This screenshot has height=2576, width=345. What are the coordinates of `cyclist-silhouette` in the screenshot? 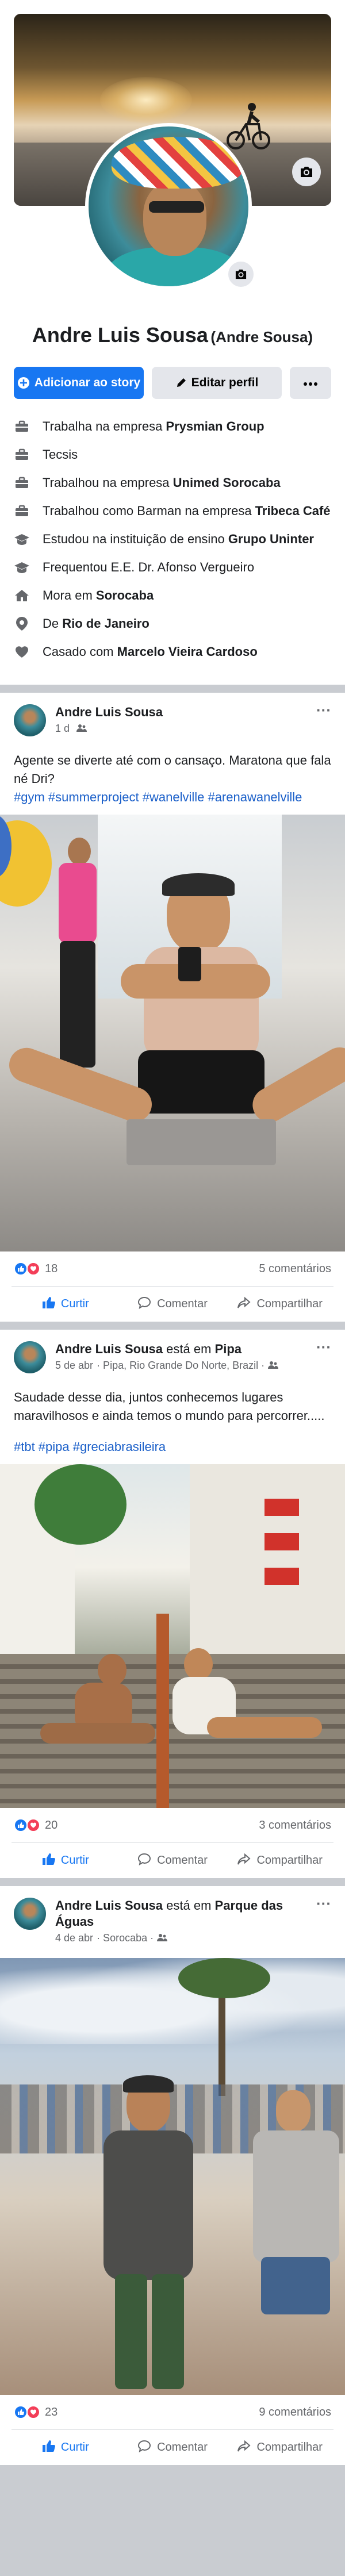 It's located at (248, 126).